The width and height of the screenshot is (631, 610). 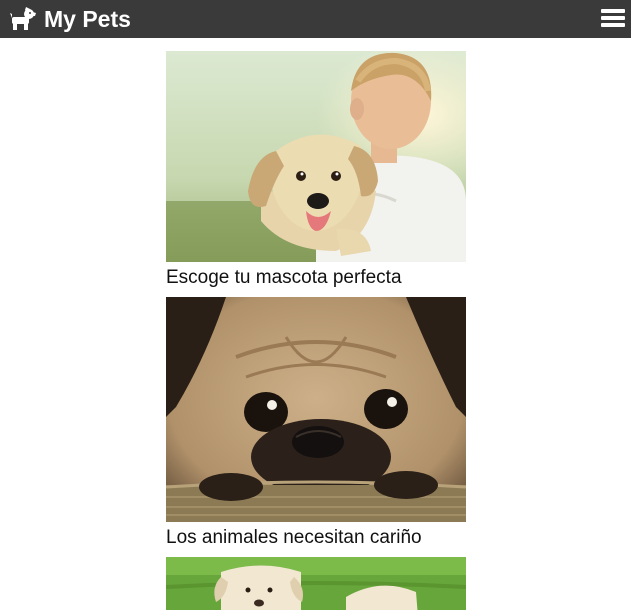 I want to click on card-caption: Escoge tu mascota perfecta, so click(x=316, y=279).